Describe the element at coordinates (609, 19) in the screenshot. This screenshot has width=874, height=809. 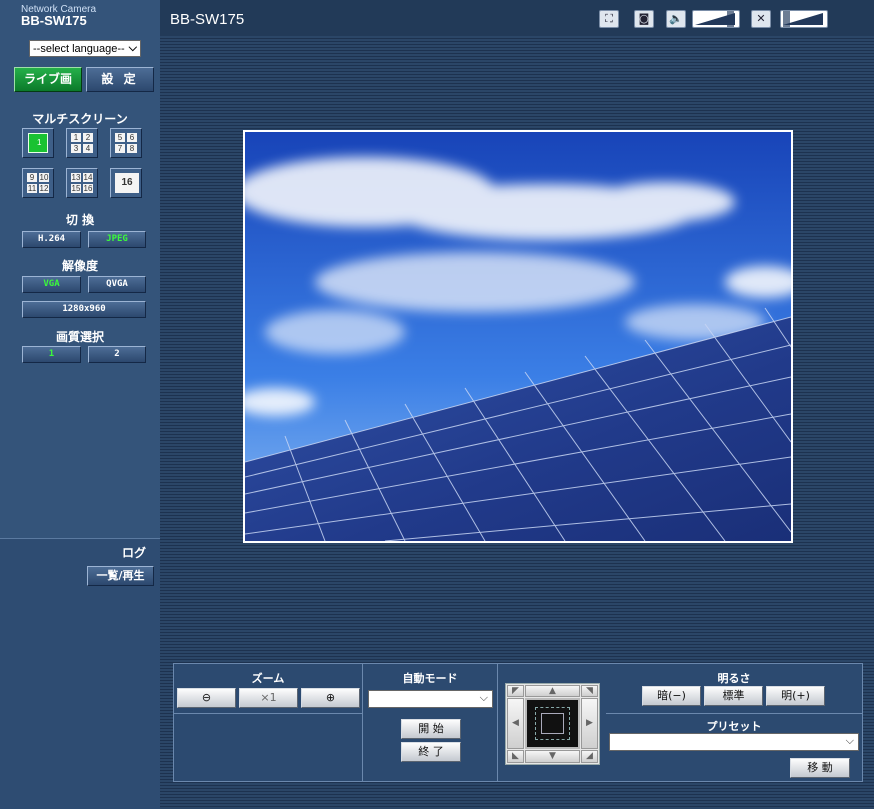
I see `fullscreen-icon: ⛶` at that location.